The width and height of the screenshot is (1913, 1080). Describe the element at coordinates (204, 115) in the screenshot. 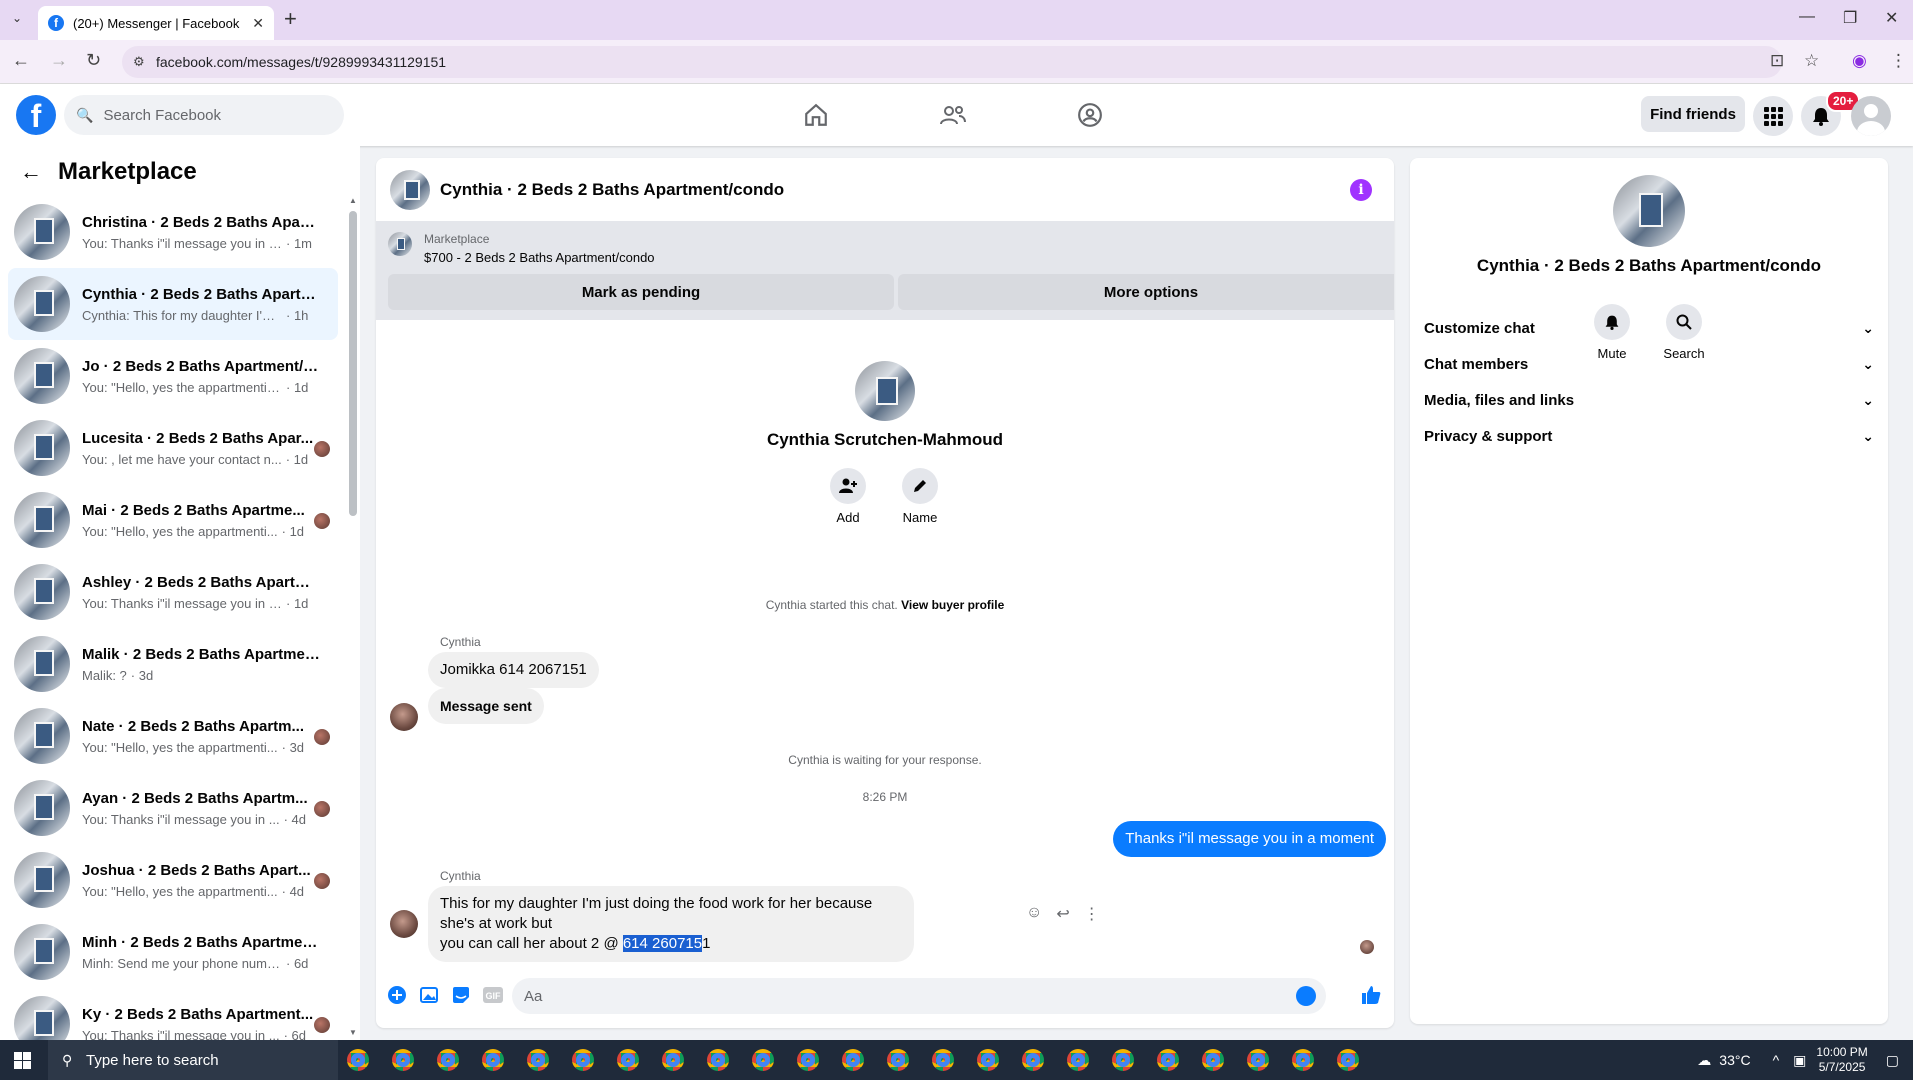

I see `facebook-search-input: 🔍 Search Facebook` at that location.